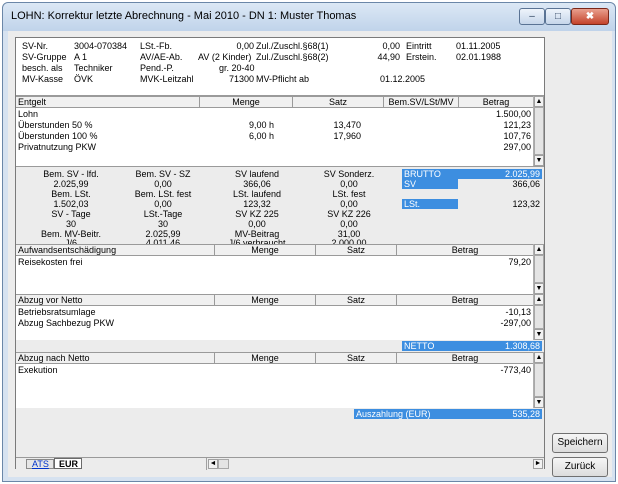  I want to click on info-value: Techniker, so click(93, 68).